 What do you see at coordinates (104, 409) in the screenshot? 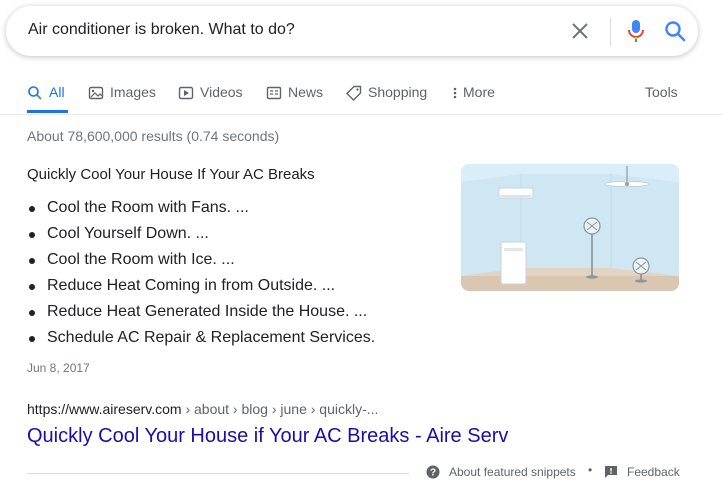
I see `result-url-domain: https://www.aireserv.com` at bounding box center [104, 409].